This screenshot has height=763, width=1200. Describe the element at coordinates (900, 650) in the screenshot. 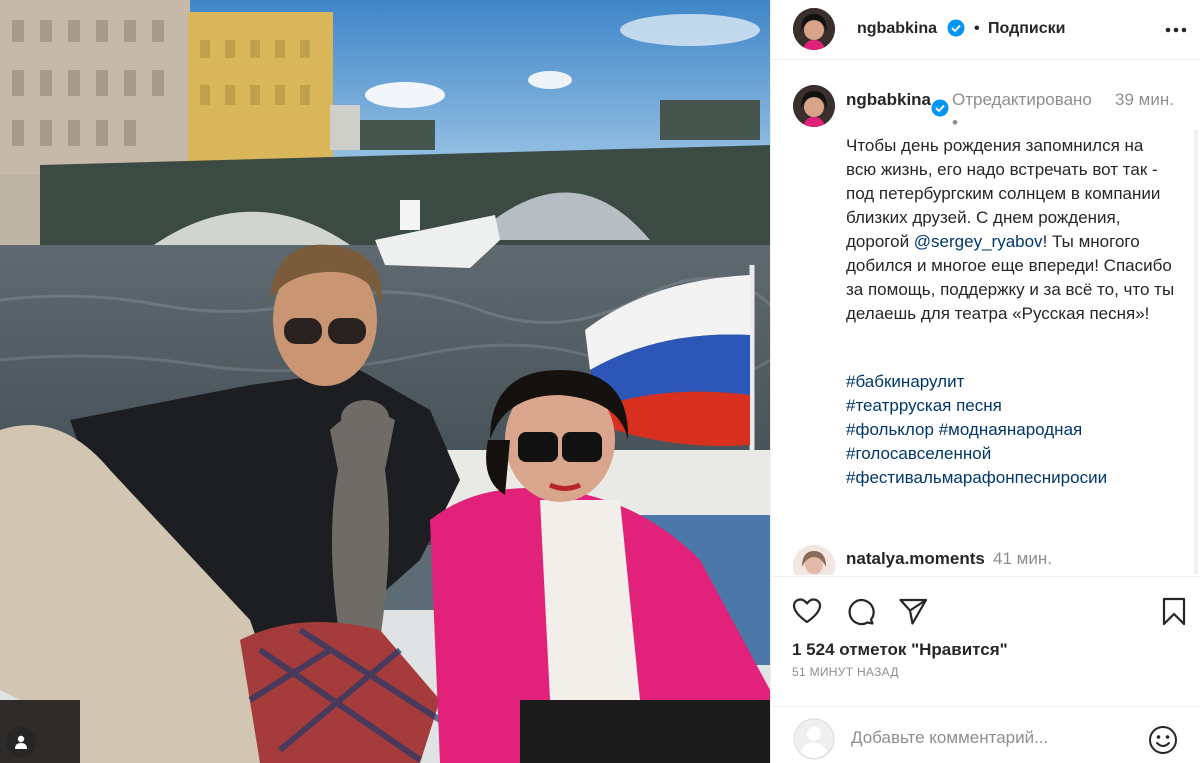

I see `likes-count: 1 524 отметок "Нравится"` at that location.